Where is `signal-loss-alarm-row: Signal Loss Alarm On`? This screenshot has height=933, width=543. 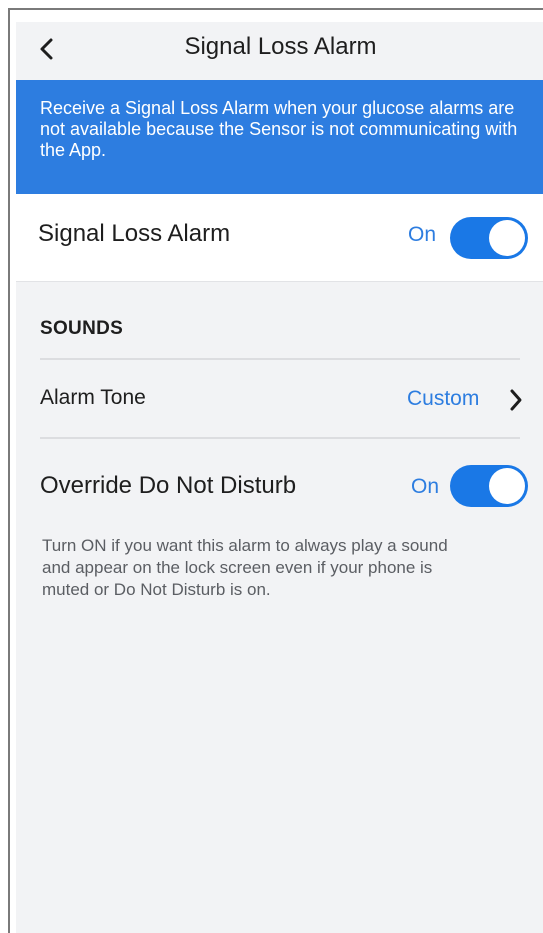
signal-loss-alarm-row: Signal Loss Alarm On is located at coordinates (279, 238).